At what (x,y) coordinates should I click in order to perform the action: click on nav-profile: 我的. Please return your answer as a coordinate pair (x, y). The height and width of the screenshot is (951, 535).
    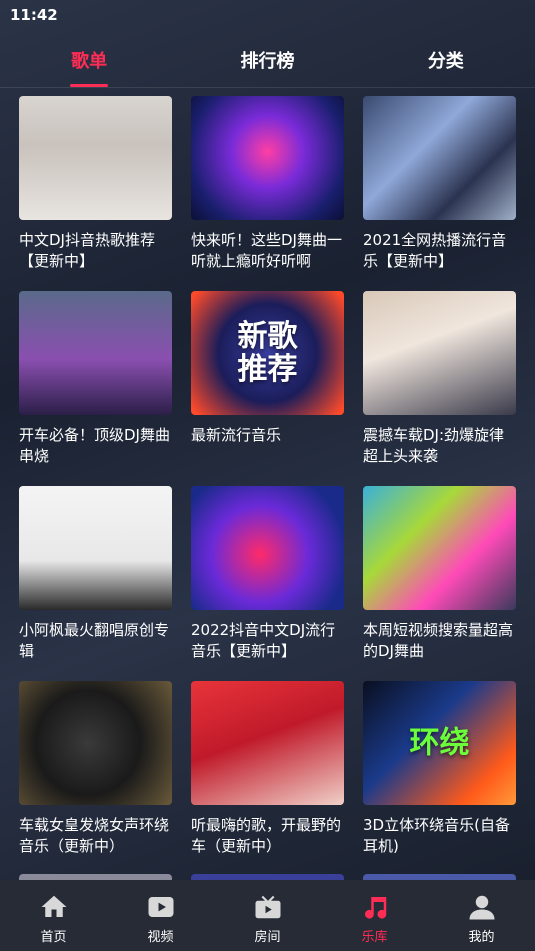
    Looking at the image, I should click on (482, 912).